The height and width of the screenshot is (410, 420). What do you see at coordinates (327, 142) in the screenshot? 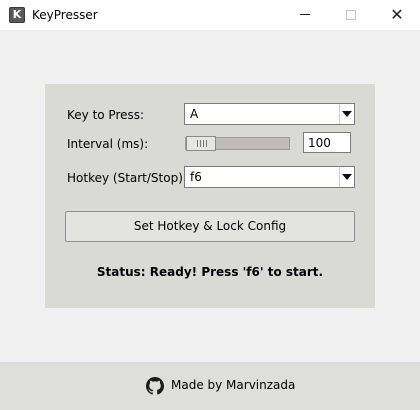
I see `interval-input: 100` at bounding box center [327, 142].